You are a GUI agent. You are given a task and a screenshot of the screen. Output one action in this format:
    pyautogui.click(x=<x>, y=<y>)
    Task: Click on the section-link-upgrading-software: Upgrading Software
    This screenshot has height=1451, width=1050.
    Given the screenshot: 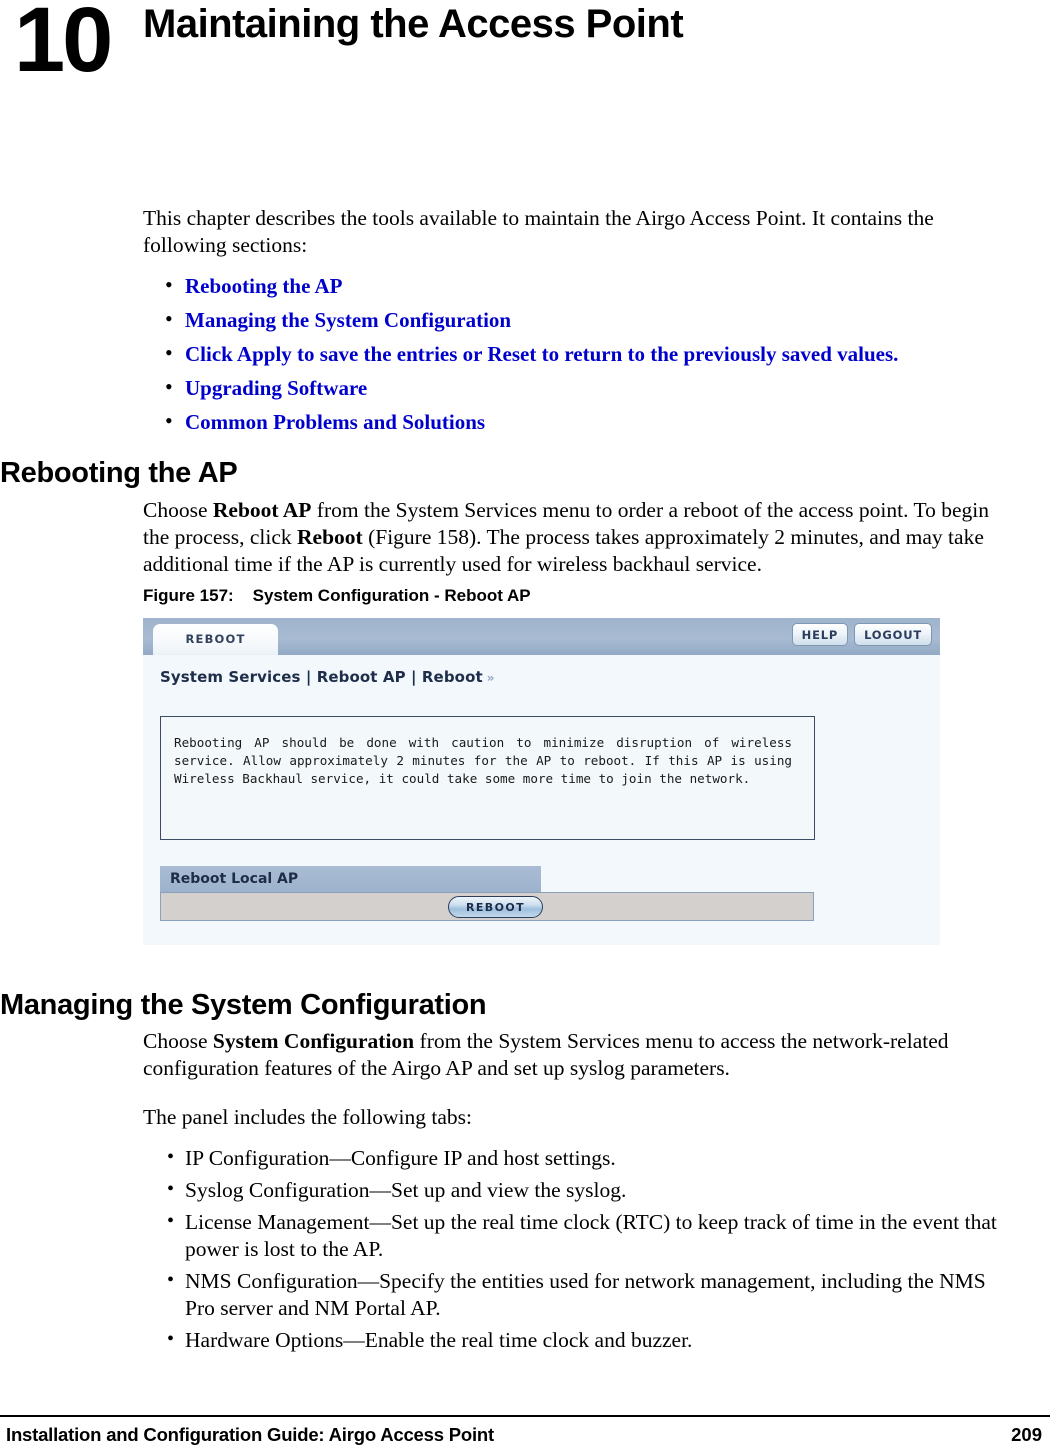 What is the action you would take?
    pyautogui.click(x=276, y=388)
    